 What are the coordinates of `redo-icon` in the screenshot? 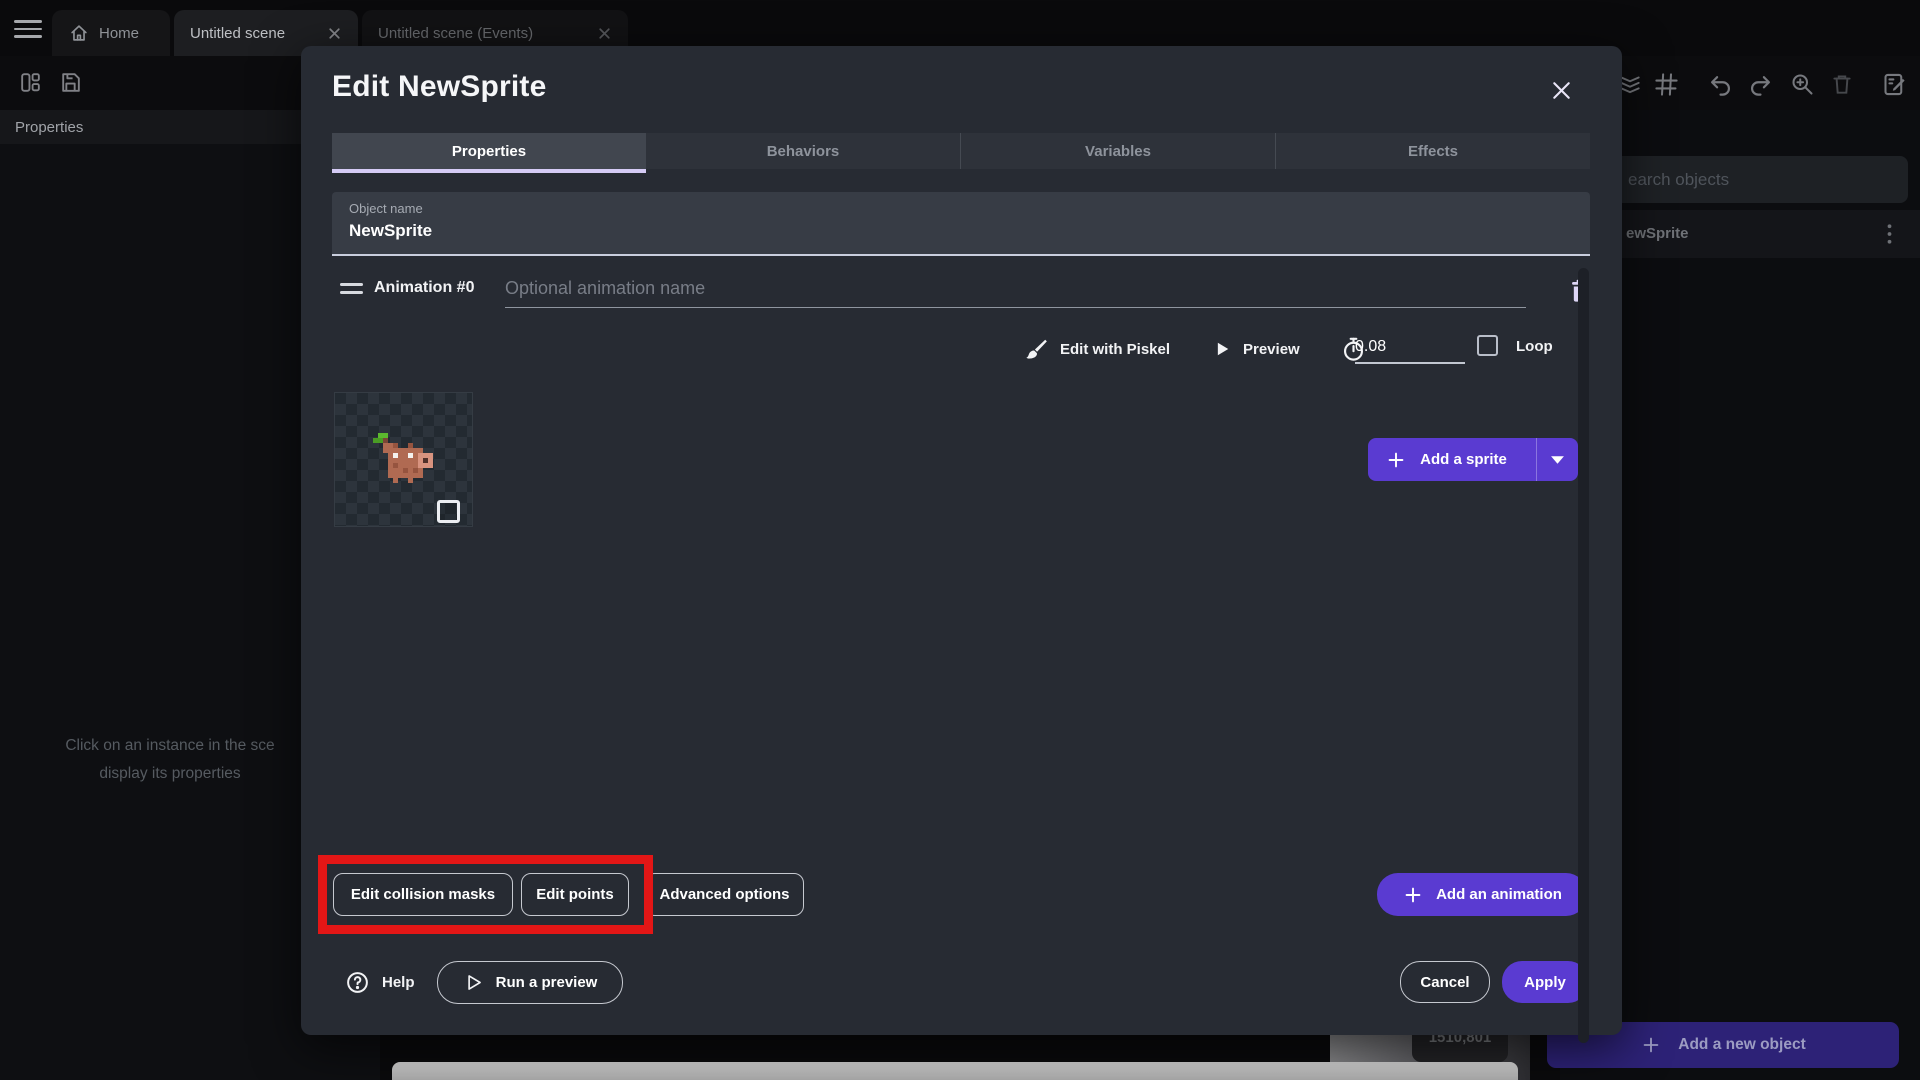 It's located at (1760, 84).